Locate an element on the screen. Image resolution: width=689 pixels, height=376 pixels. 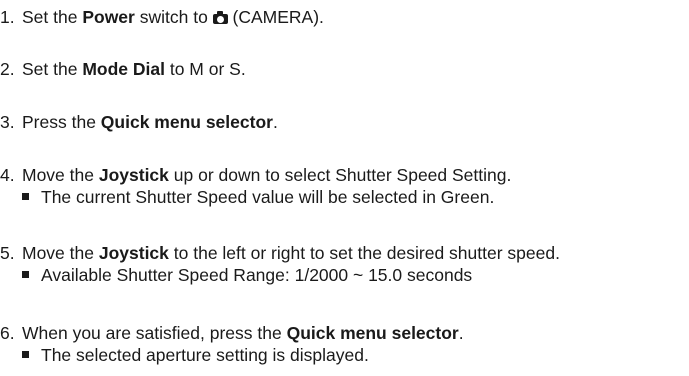
step-3: 3. Press the Quick menu selector. is located at coordinates (139, 122).